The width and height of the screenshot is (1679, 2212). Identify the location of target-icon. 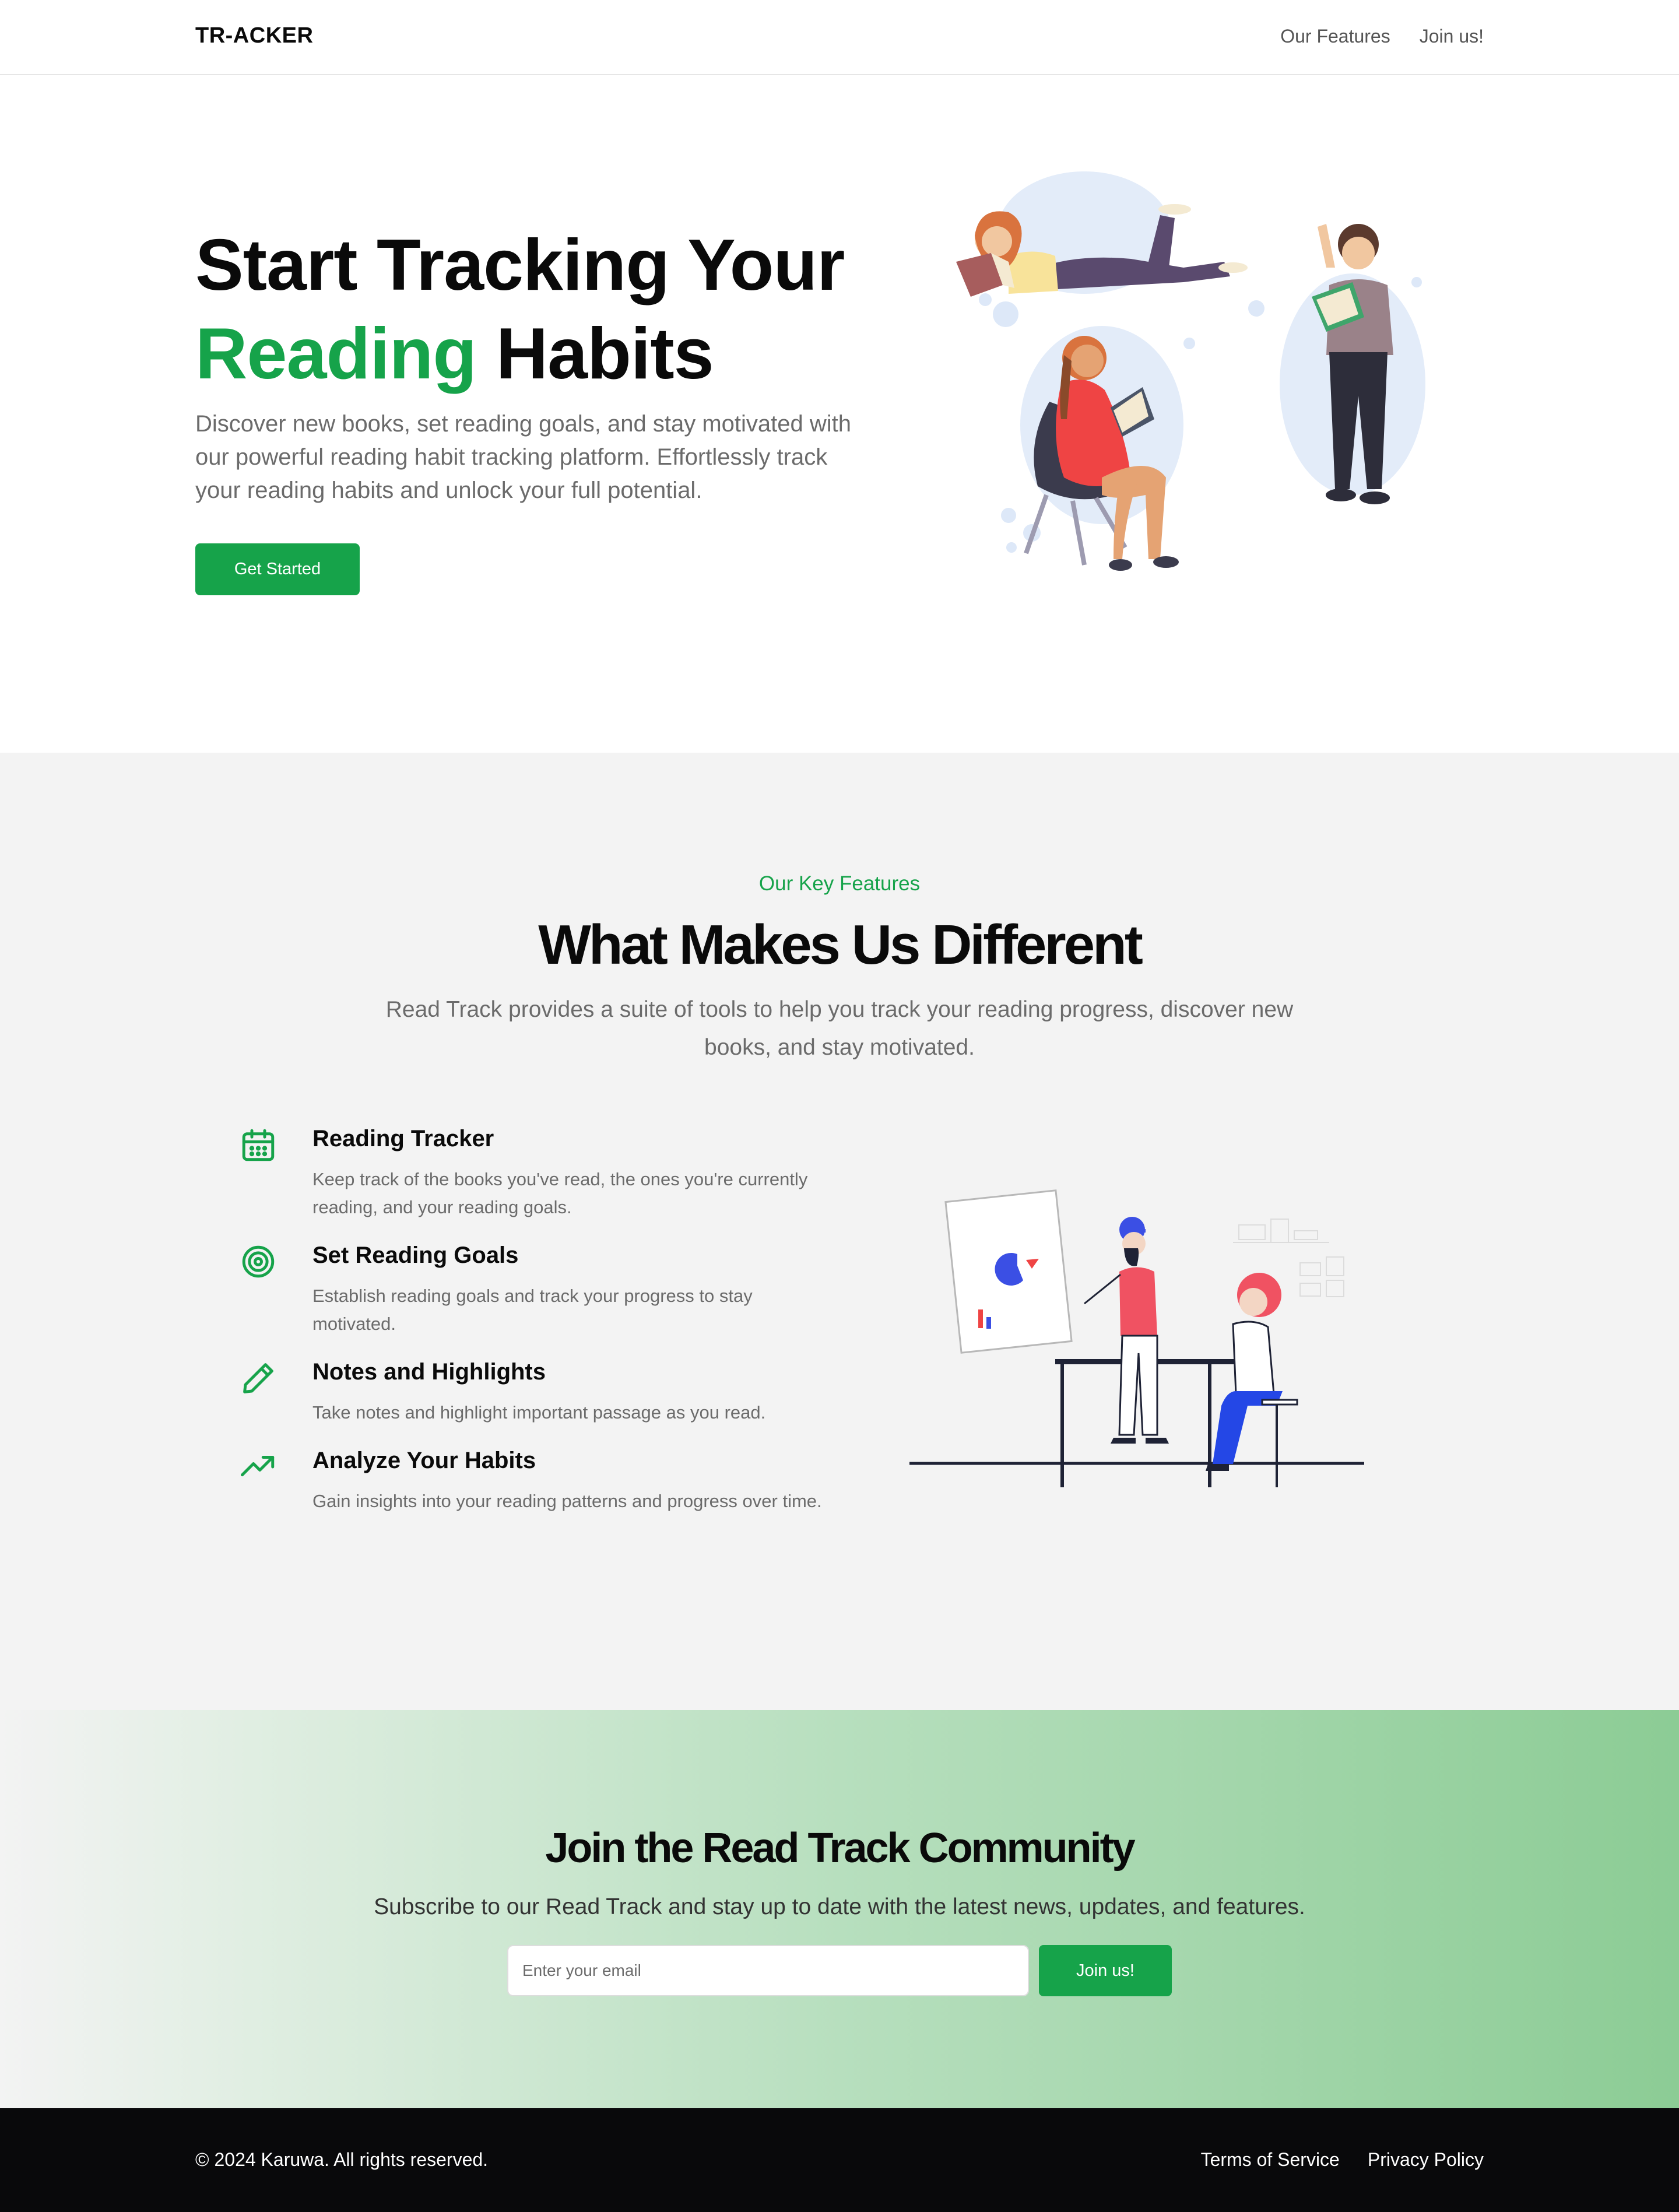
(258, 1261).